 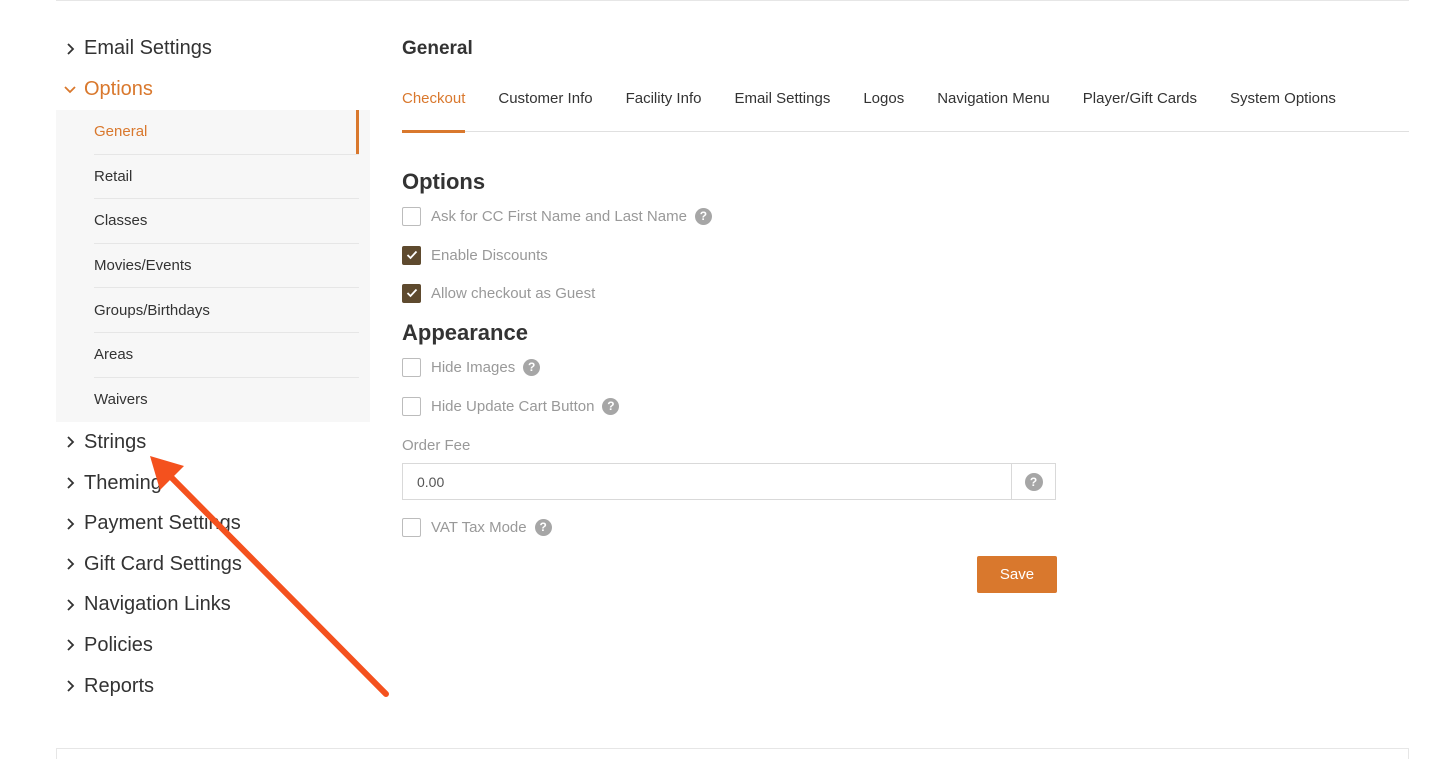 I want to click on sidebar-item-label: Navigation Links, so click(x=157, y=604).